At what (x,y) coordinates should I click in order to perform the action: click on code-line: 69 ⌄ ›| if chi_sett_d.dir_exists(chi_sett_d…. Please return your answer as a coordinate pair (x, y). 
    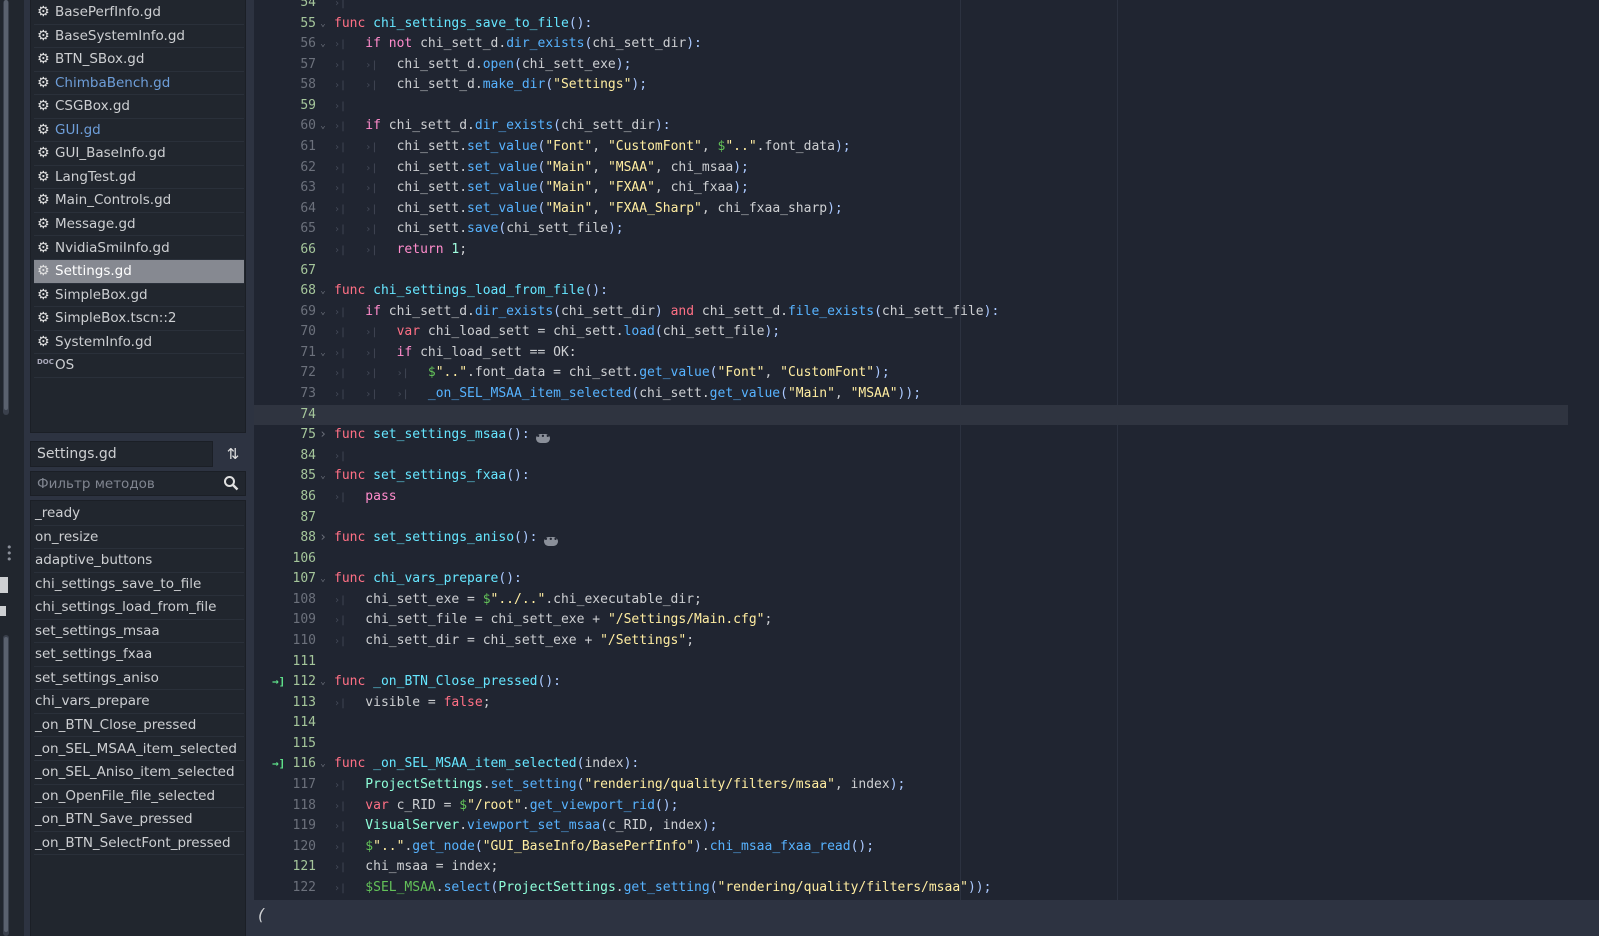
    Looking at the image, I should click on (911, 312).